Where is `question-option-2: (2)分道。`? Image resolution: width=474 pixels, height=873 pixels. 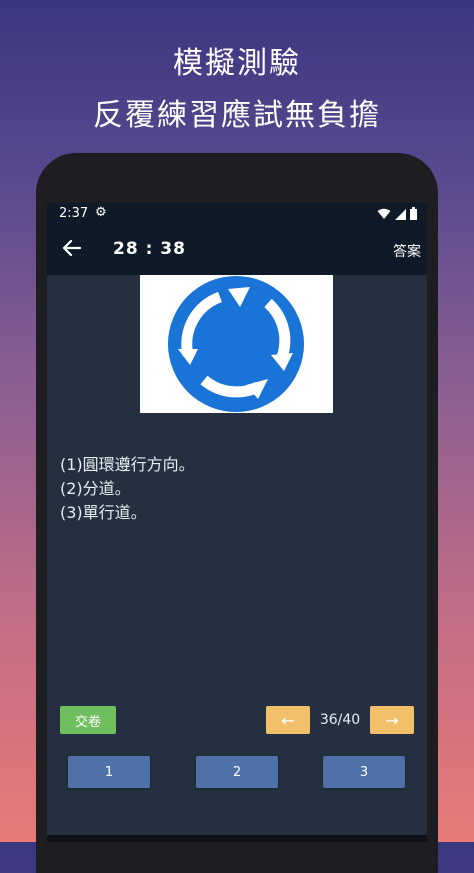 question-option-2: (2)分道。 is located at coordinates (95, 488).